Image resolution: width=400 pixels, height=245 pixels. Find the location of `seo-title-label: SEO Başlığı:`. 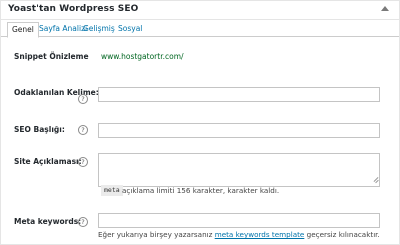

seo-title-label: SEO Başlığı: is located at coordinates (39, 129).